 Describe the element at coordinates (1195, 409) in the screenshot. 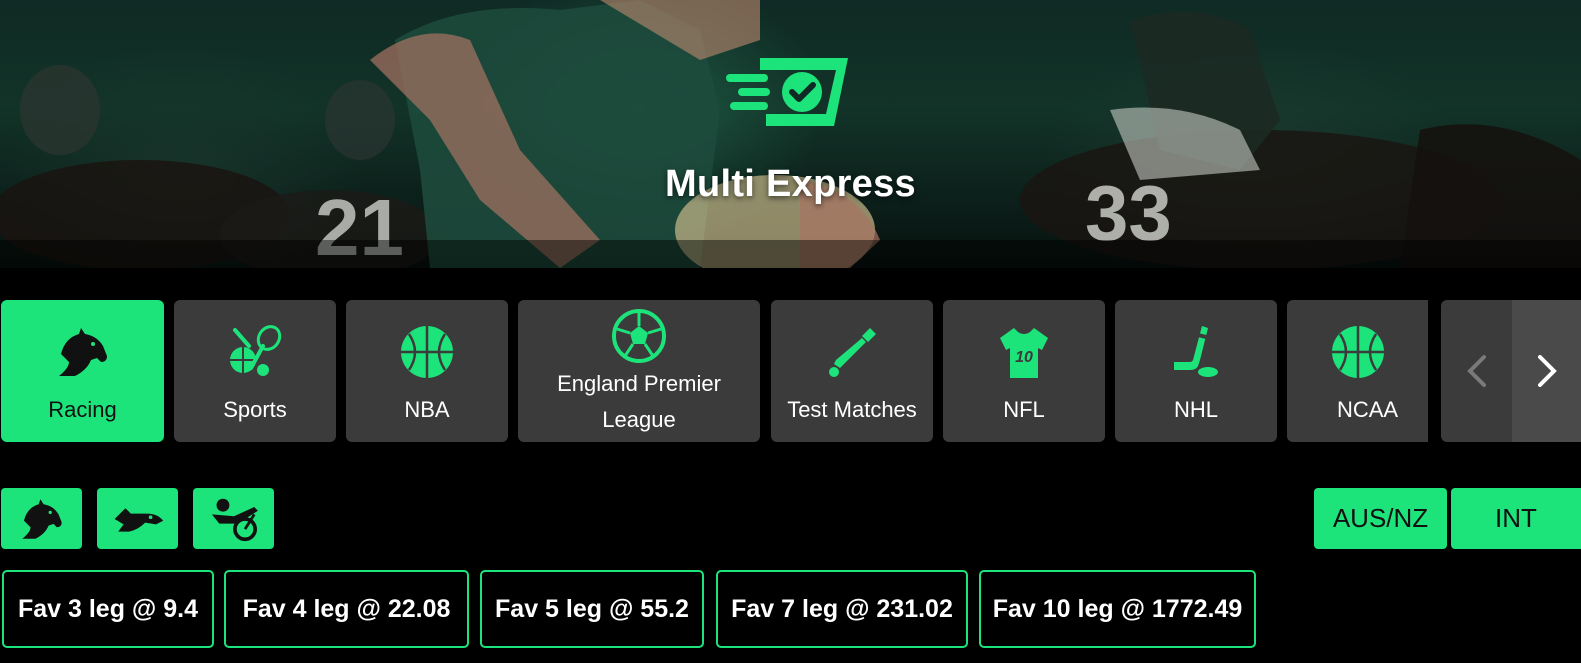

I see `category-label: NHL` at that location.